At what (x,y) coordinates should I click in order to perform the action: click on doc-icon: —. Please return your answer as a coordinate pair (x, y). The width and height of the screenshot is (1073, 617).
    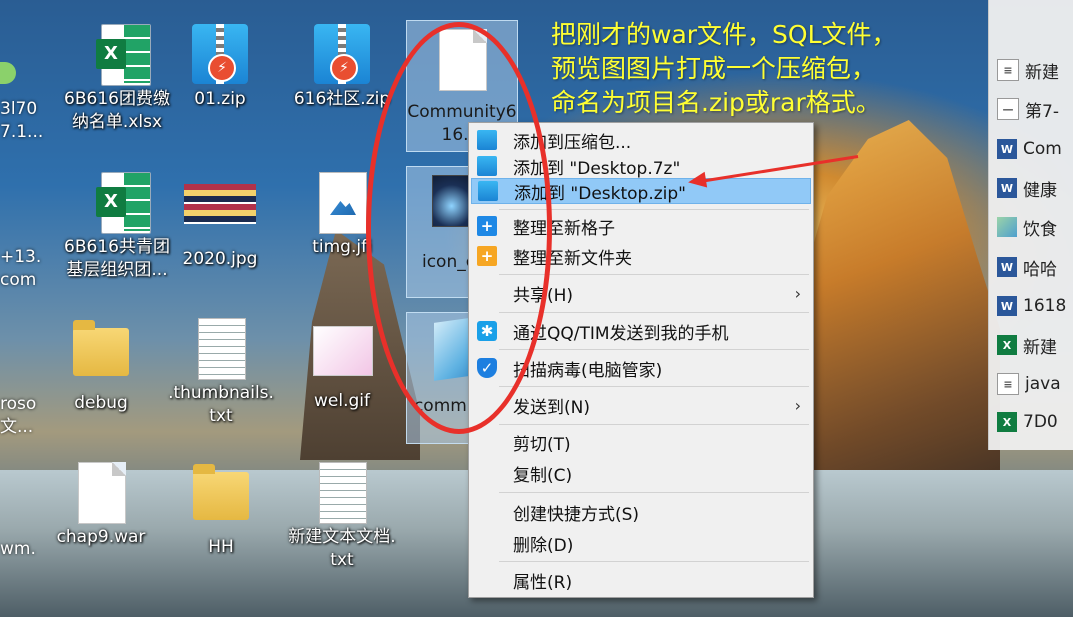
    Looking at the image, I should click on (1008, 109).